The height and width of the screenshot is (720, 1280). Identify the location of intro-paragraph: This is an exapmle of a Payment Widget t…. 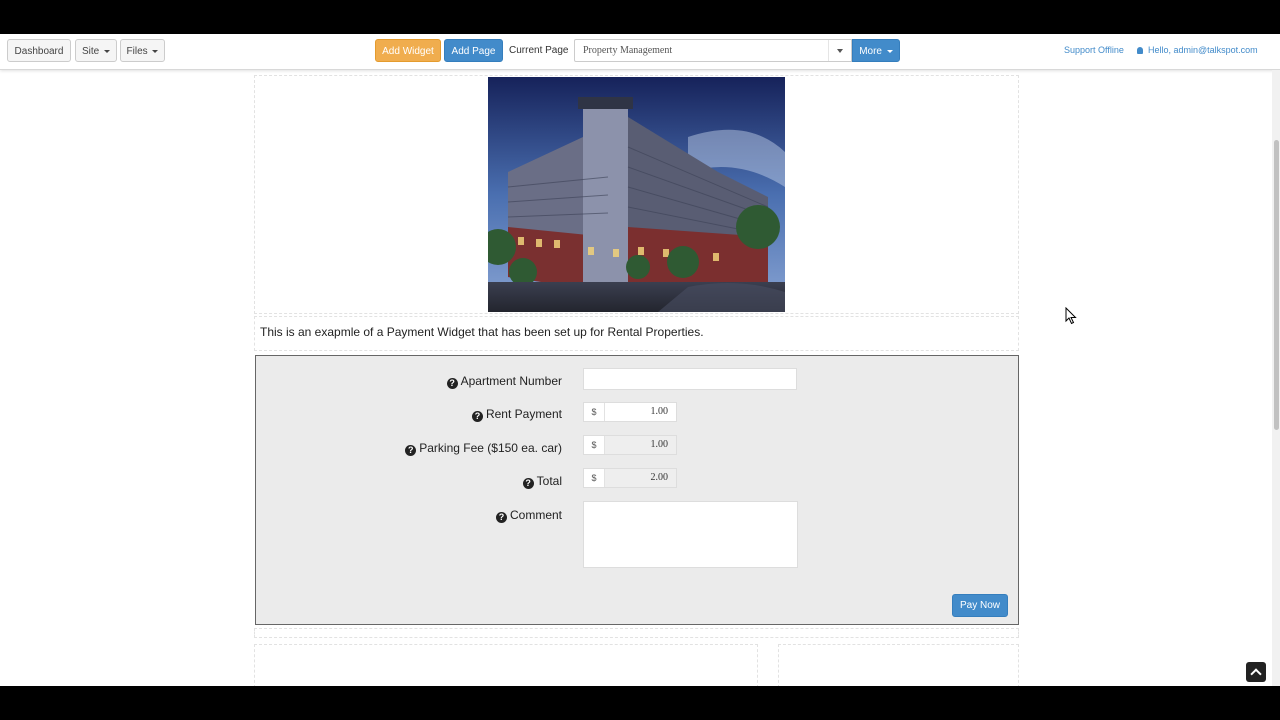
(482, 332).